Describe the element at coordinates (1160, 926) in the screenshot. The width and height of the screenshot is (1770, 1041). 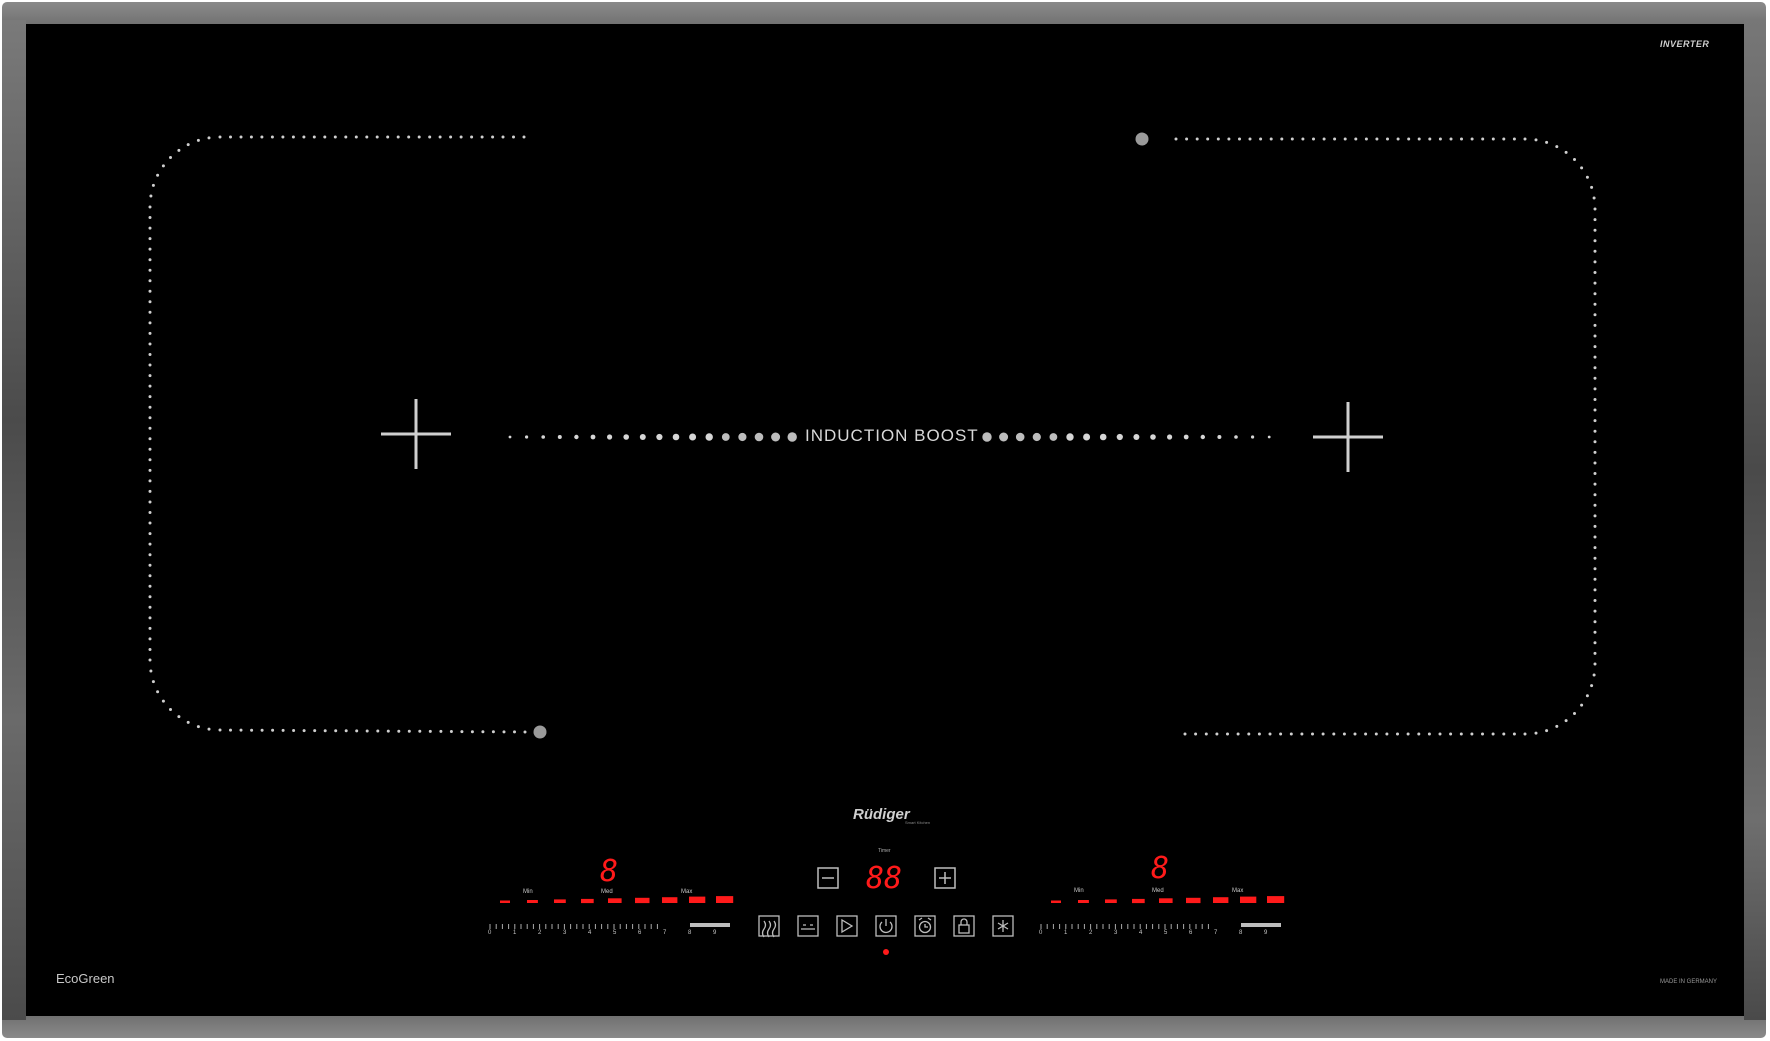
I see `right-zone-slider` at that location.